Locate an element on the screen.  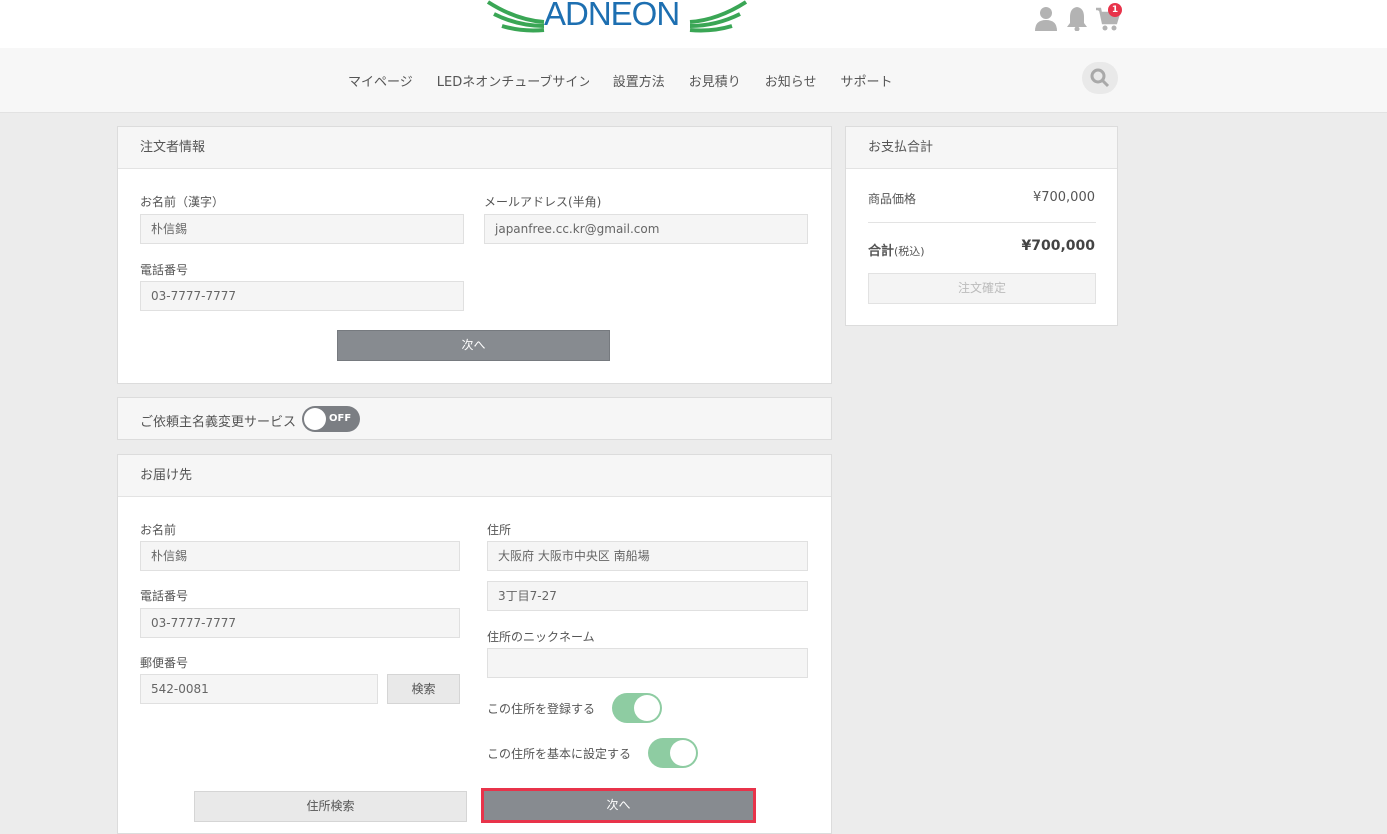
search-button is located at coordinates (1100, 78).